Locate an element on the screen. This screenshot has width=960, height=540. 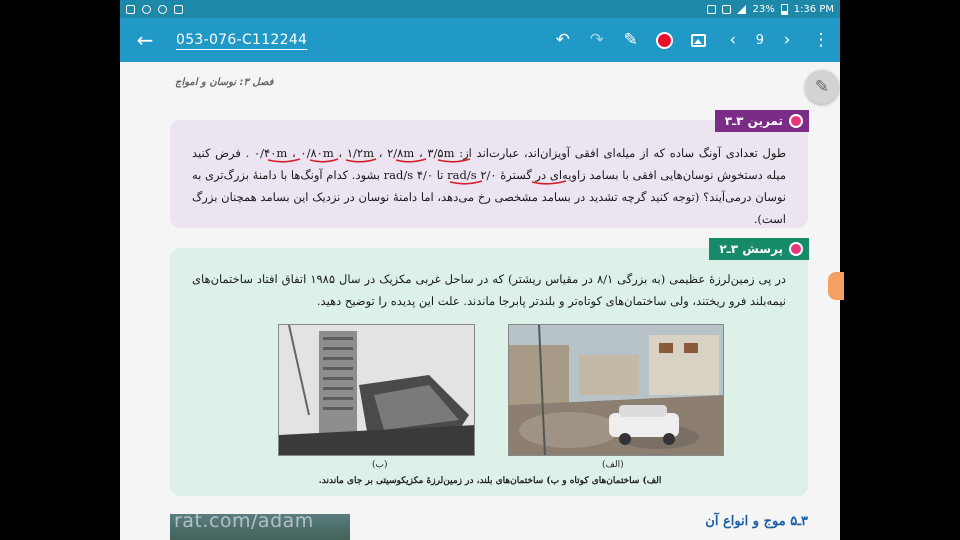
redo-icon: ↷ is located at coordinates (596, 40).